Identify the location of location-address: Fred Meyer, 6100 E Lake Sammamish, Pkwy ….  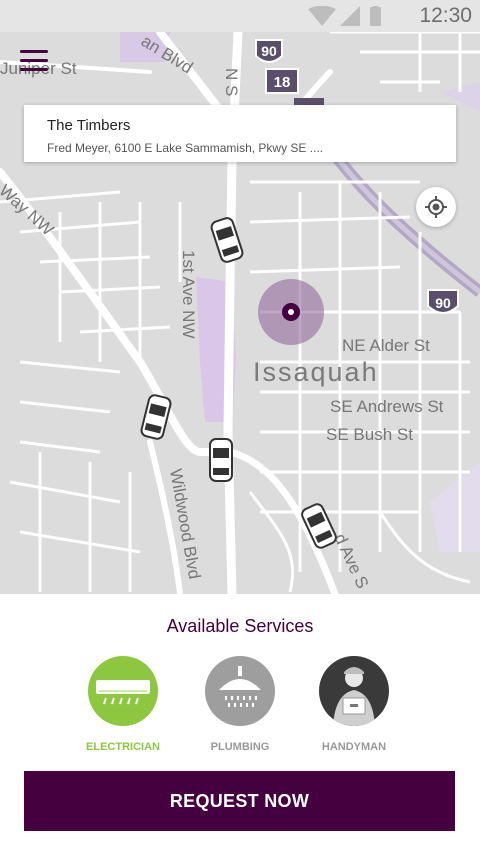
(185, 148).